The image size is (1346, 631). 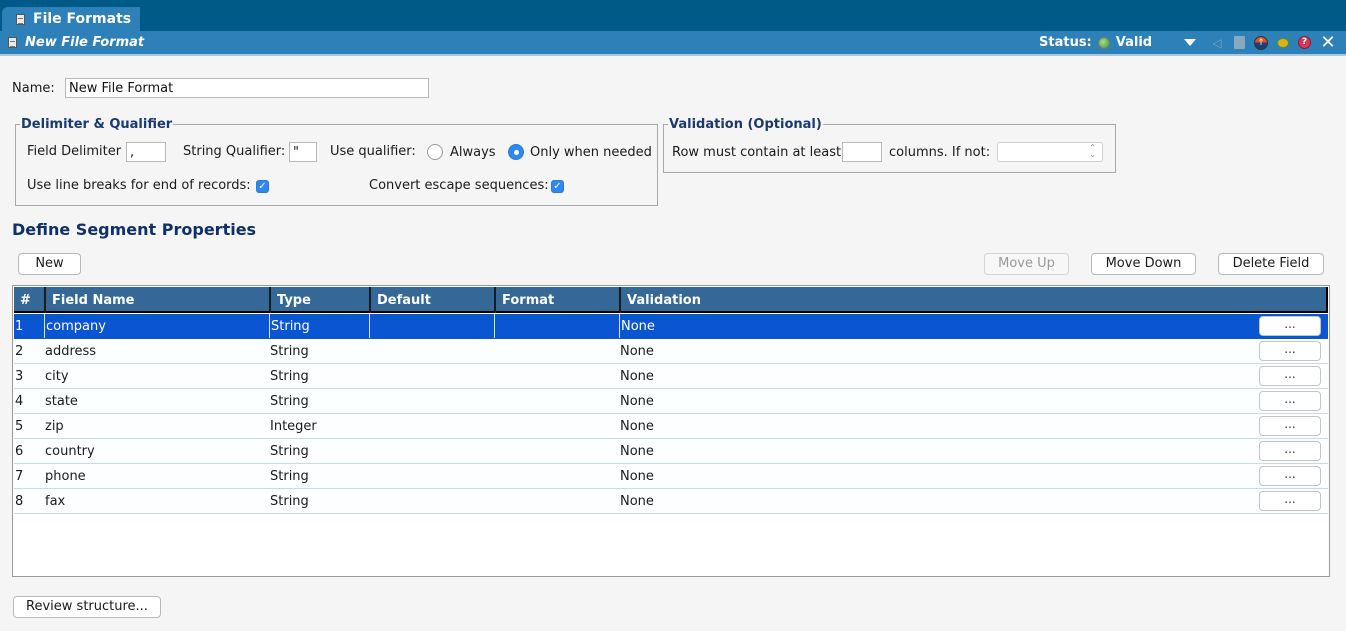 I want to click on column-header-format: Format, so click(x=556, y=300).